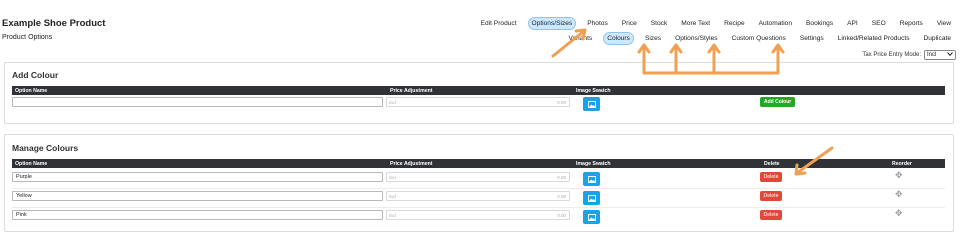  Describe the element at coordinates (814, 160) in the screenshot. I see `arrow-to-delete` at that location.